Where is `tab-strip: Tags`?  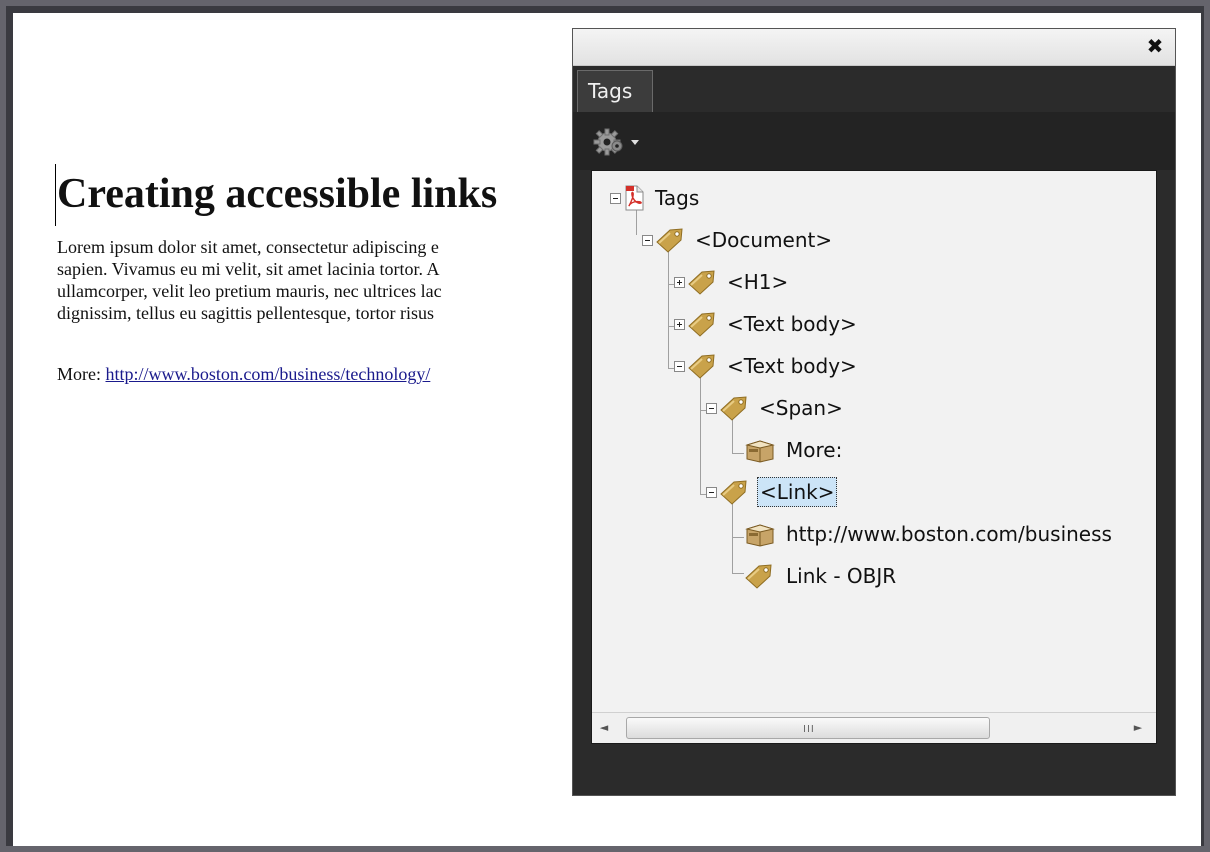
tab-strip: Tags is located at coordinates (874, 89).